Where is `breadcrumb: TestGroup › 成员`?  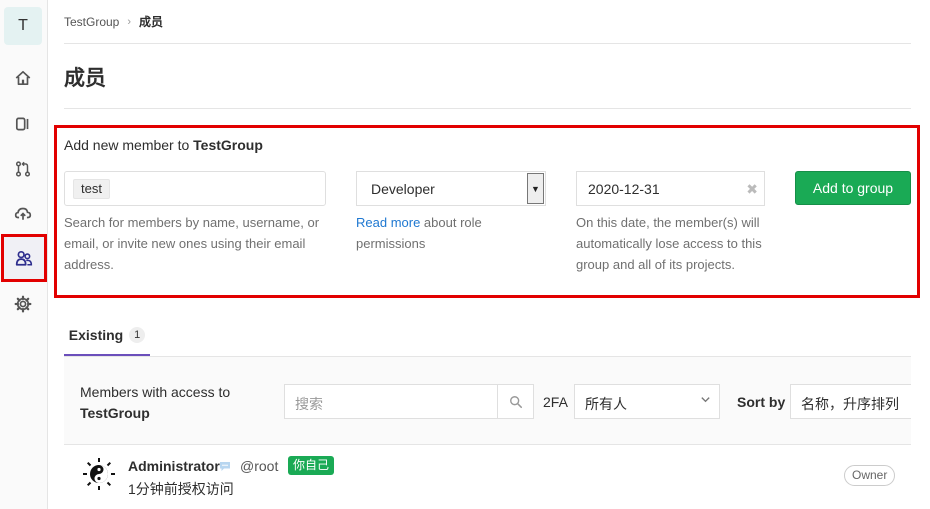
breadcrumb: TestGroup › 成员 is located at coordinates (113, 21).